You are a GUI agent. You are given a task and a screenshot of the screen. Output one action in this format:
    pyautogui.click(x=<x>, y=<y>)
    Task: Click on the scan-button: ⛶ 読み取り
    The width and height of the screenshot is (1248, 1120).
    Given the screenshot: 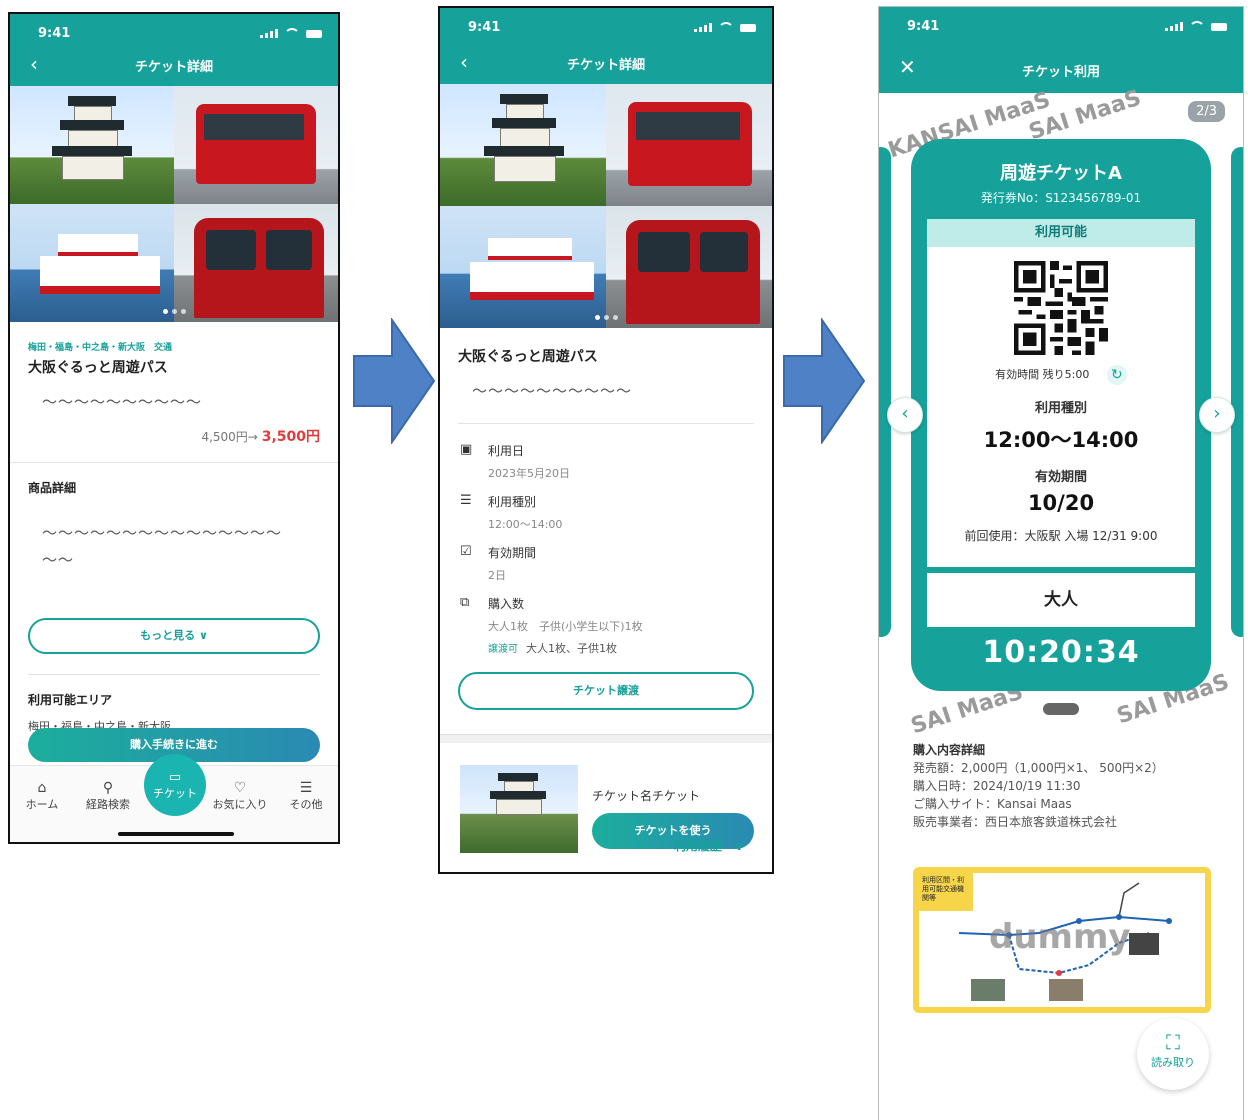 What is the action you would take?
    pyautogui.click(x=1173, y=1054)
    